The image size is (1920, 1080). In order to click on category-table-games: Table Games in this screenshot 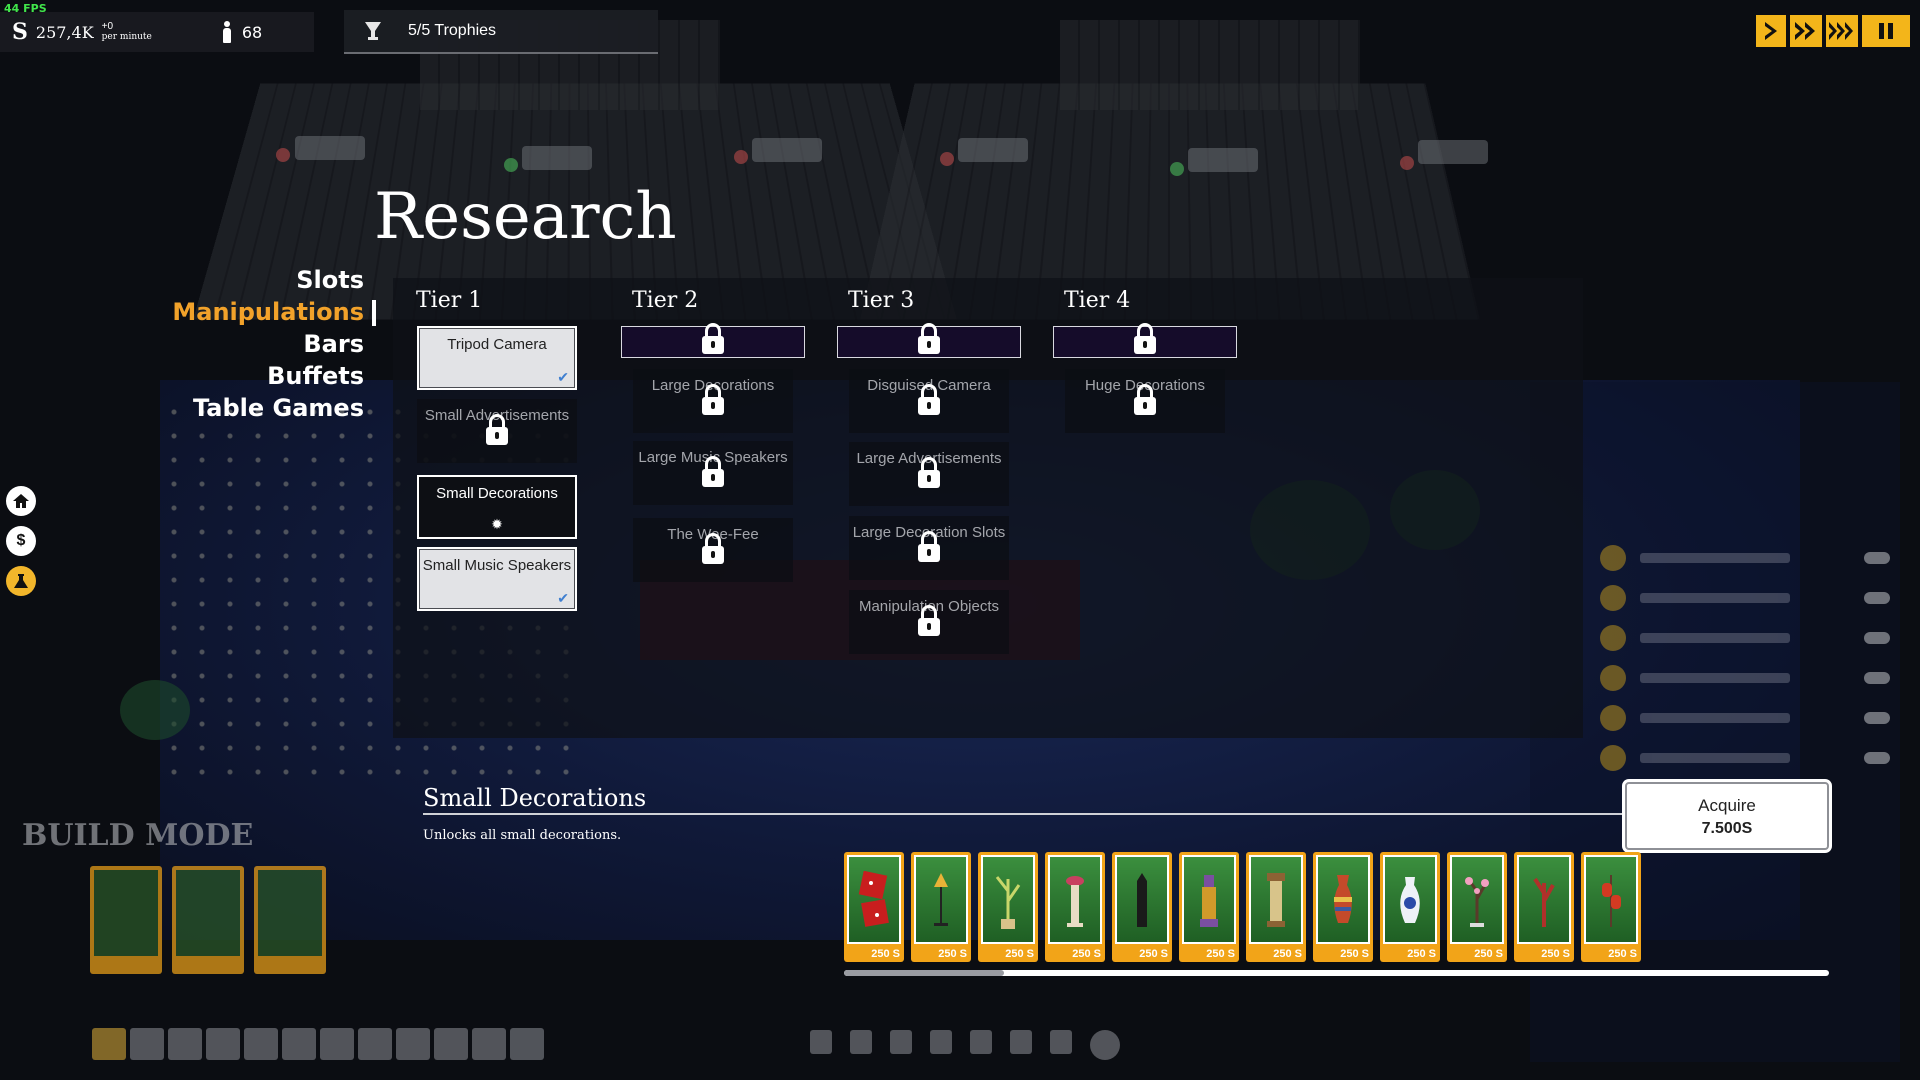, I will do `click(268, 408)`.